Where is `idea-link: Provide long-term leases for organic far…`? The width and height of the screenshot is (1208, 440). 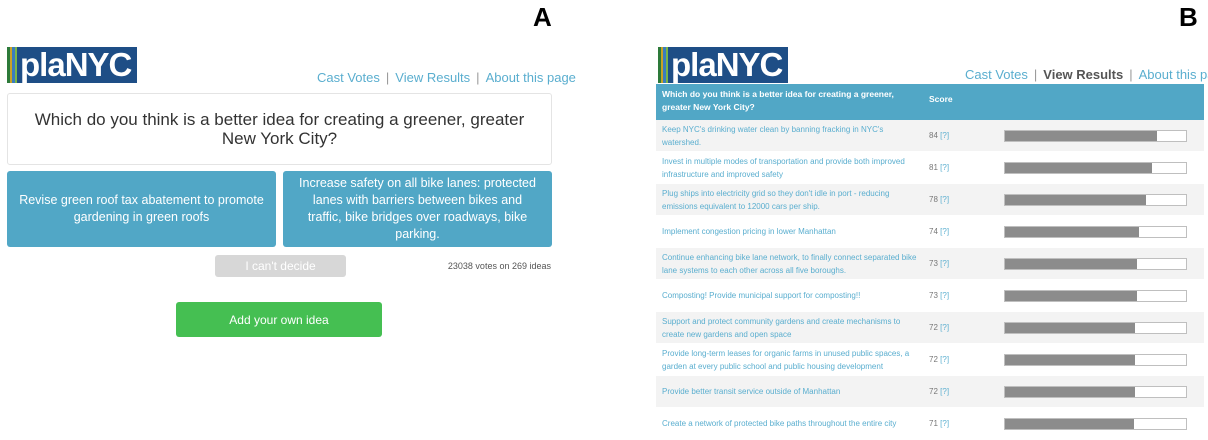
idea-link: Provide long-term leases for organic far… is located at coordinates (789, 360).